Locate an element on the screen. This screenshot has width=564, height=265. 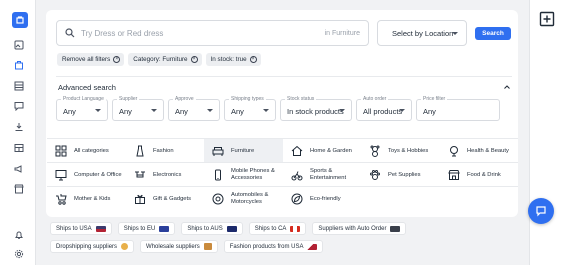
category-eco-friendly: Eco-friendly is located at coordinates (322, 199).